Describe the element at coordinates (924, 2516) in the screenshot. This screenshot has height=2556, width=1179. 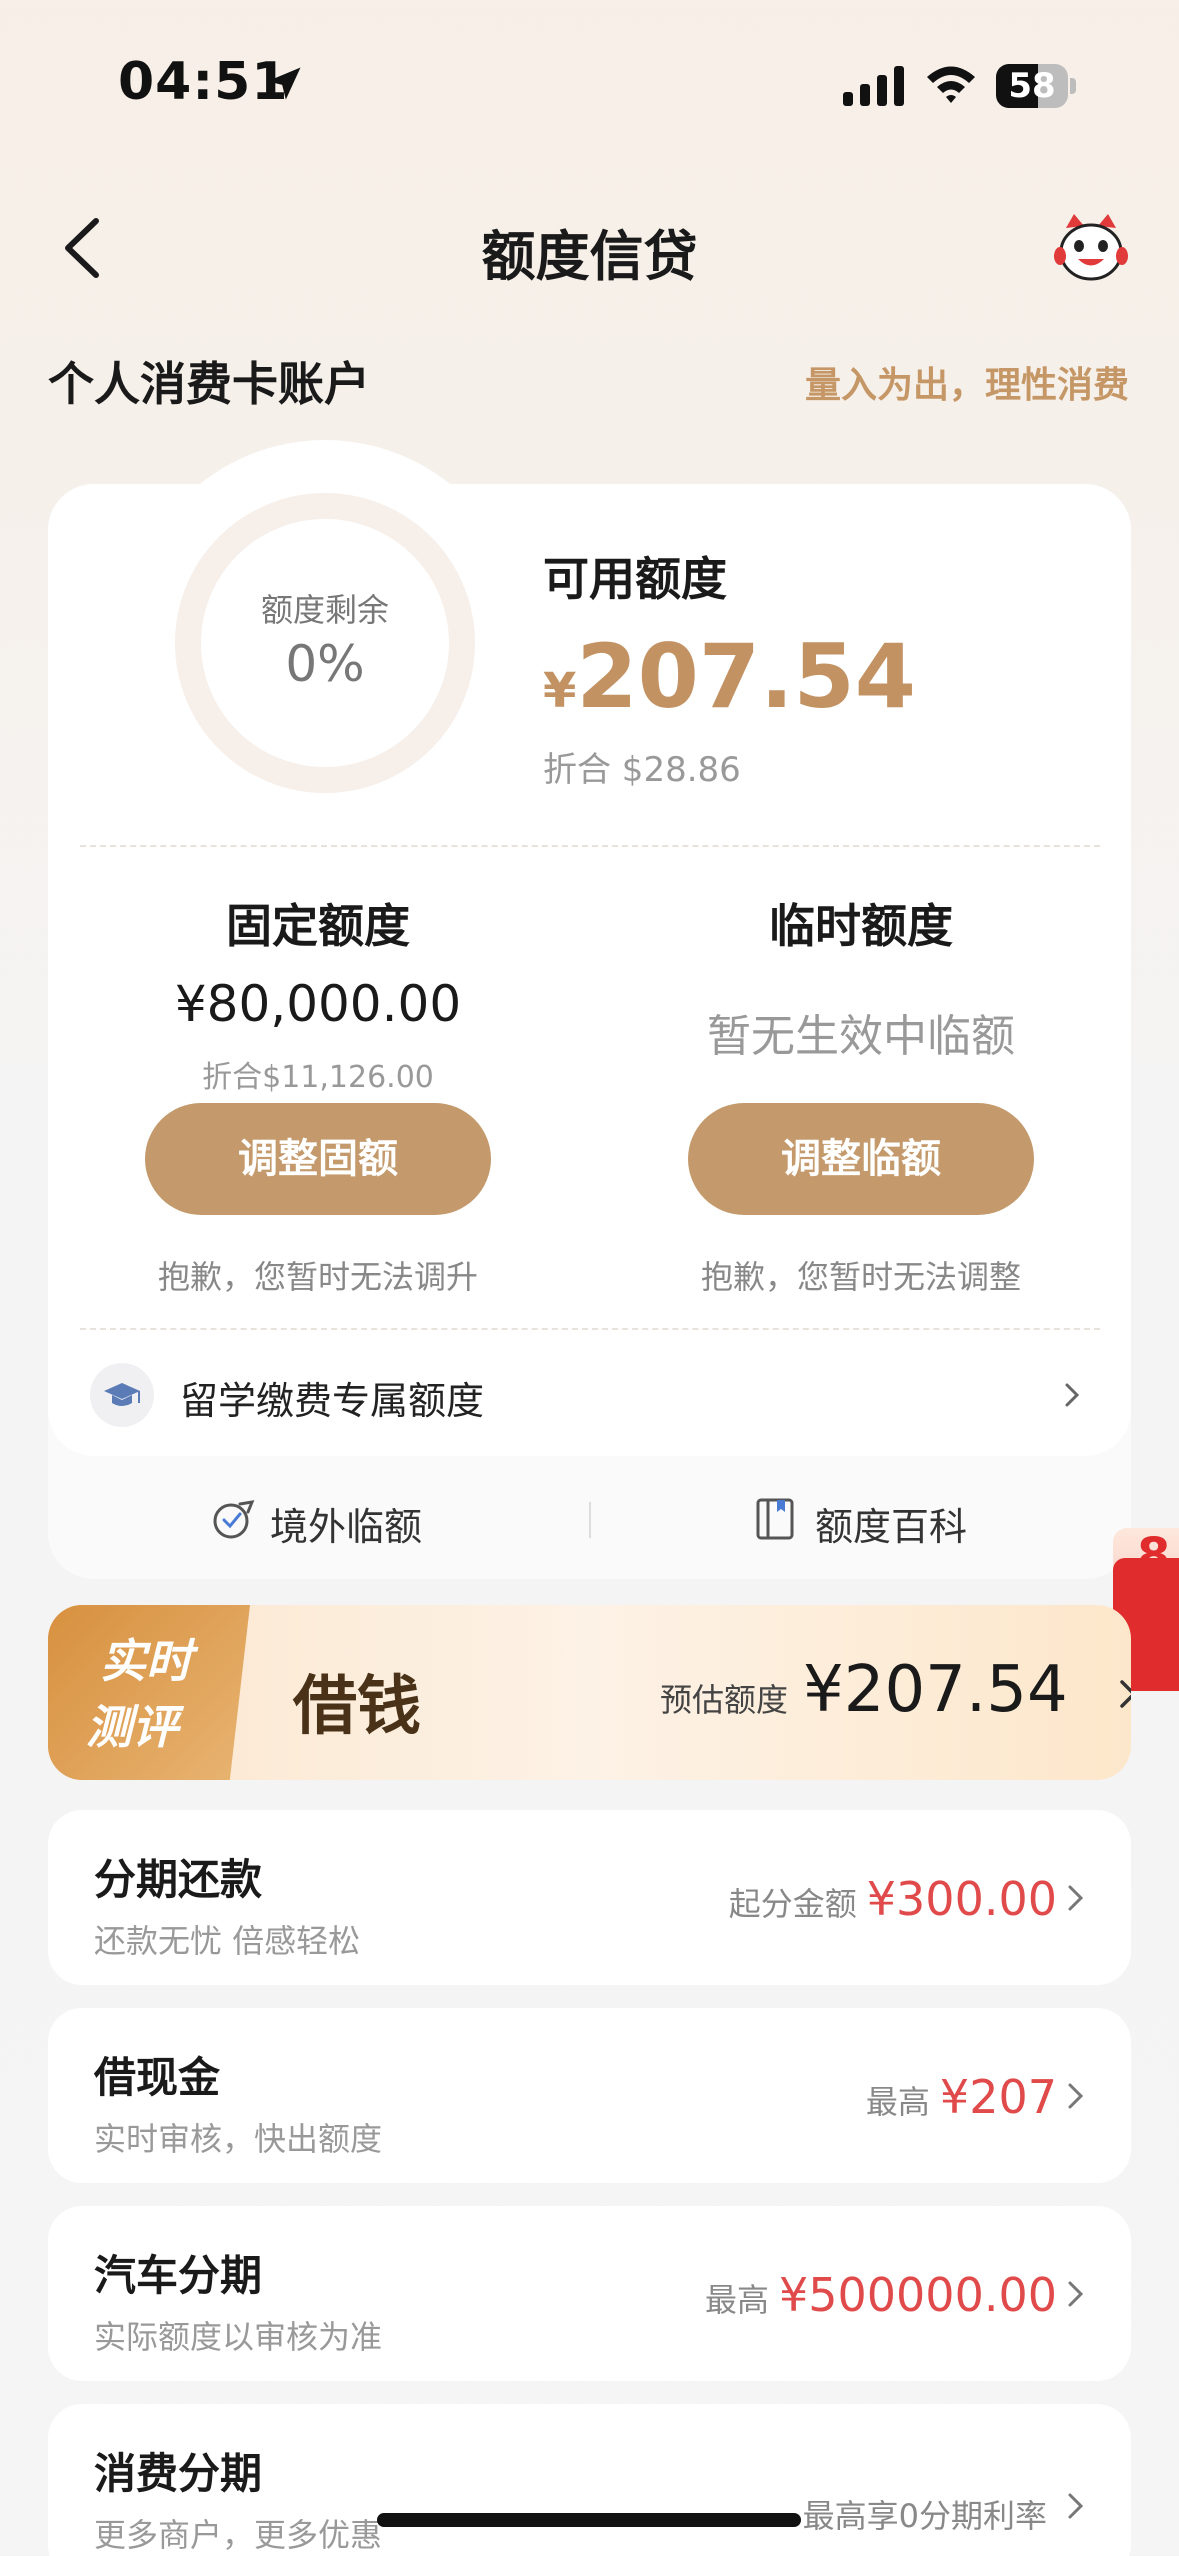
I see `list-item-right-label: 最高享0分期利率` at that location.